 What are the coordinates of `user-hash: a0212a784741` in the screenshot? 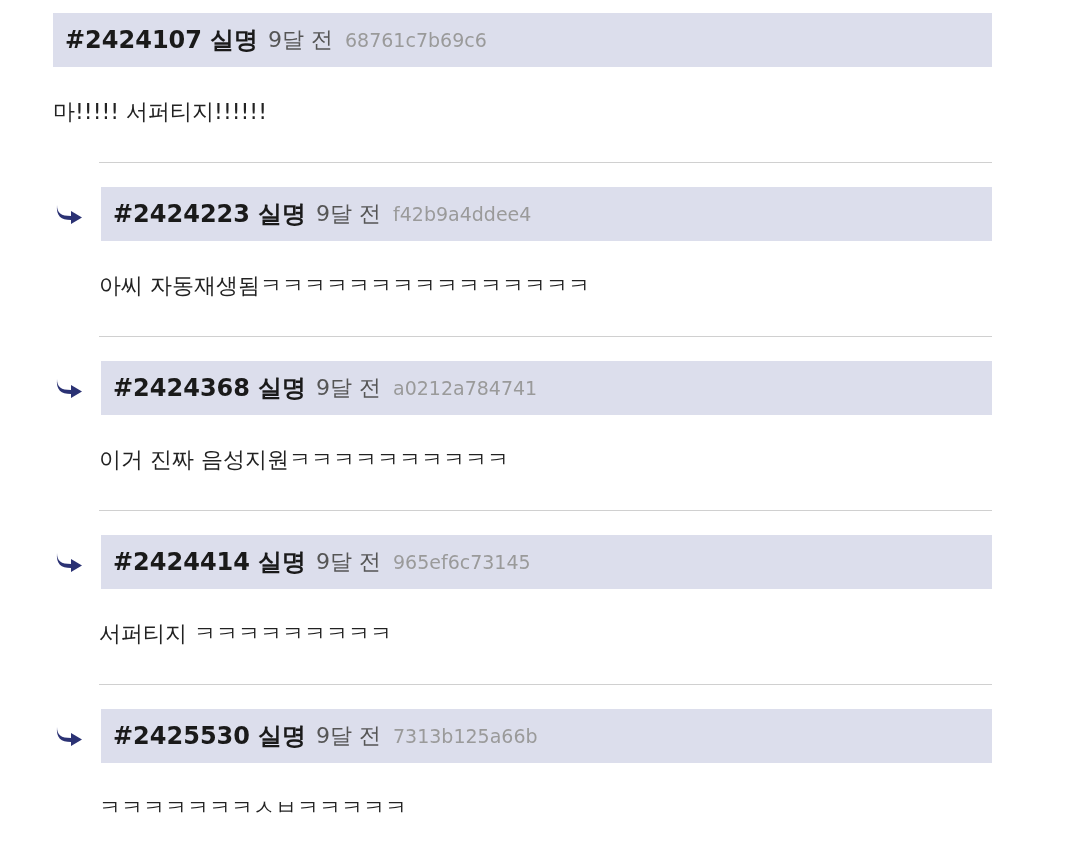 It's located at (465, 388).